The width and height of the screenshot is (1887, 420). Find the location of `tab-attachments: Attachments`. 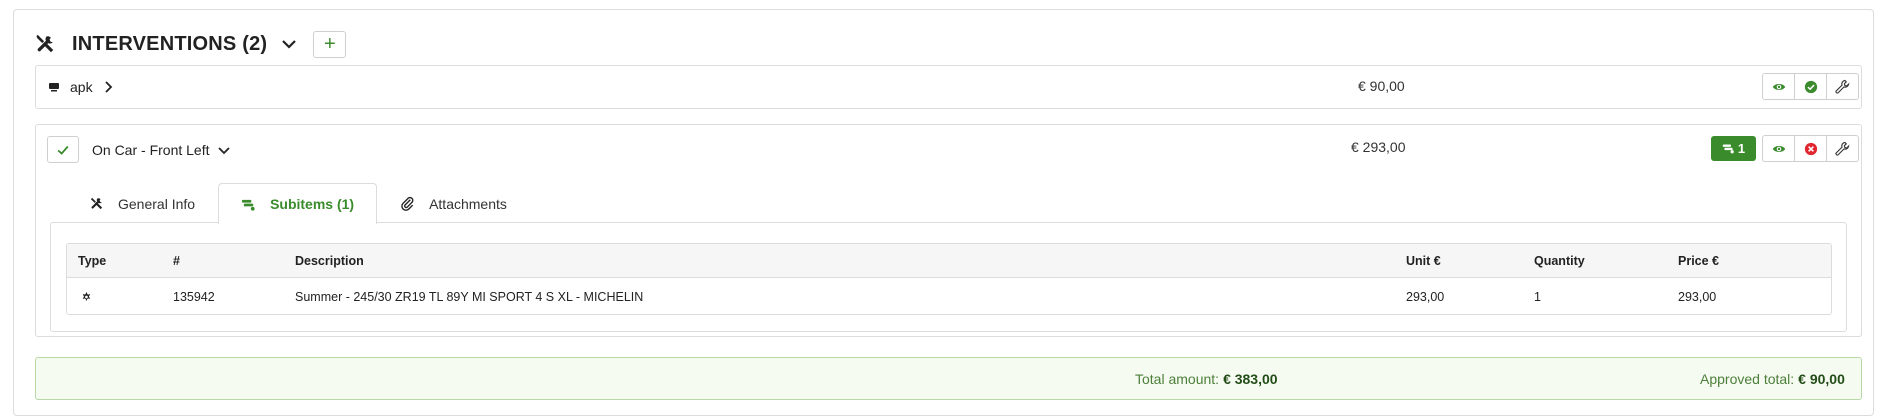

tab-attachments: Attachments is located at coordinates (453, 203).